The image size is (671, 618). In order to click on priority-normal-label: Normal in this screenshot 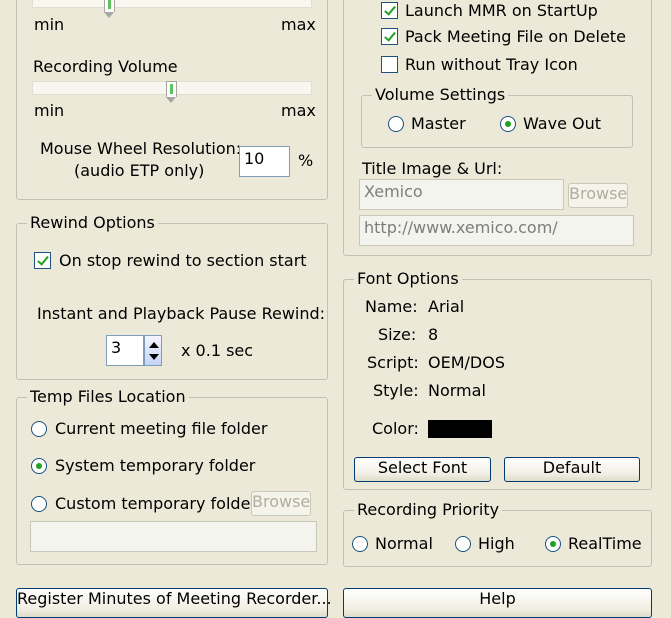, I will do `click(404, 543)`.